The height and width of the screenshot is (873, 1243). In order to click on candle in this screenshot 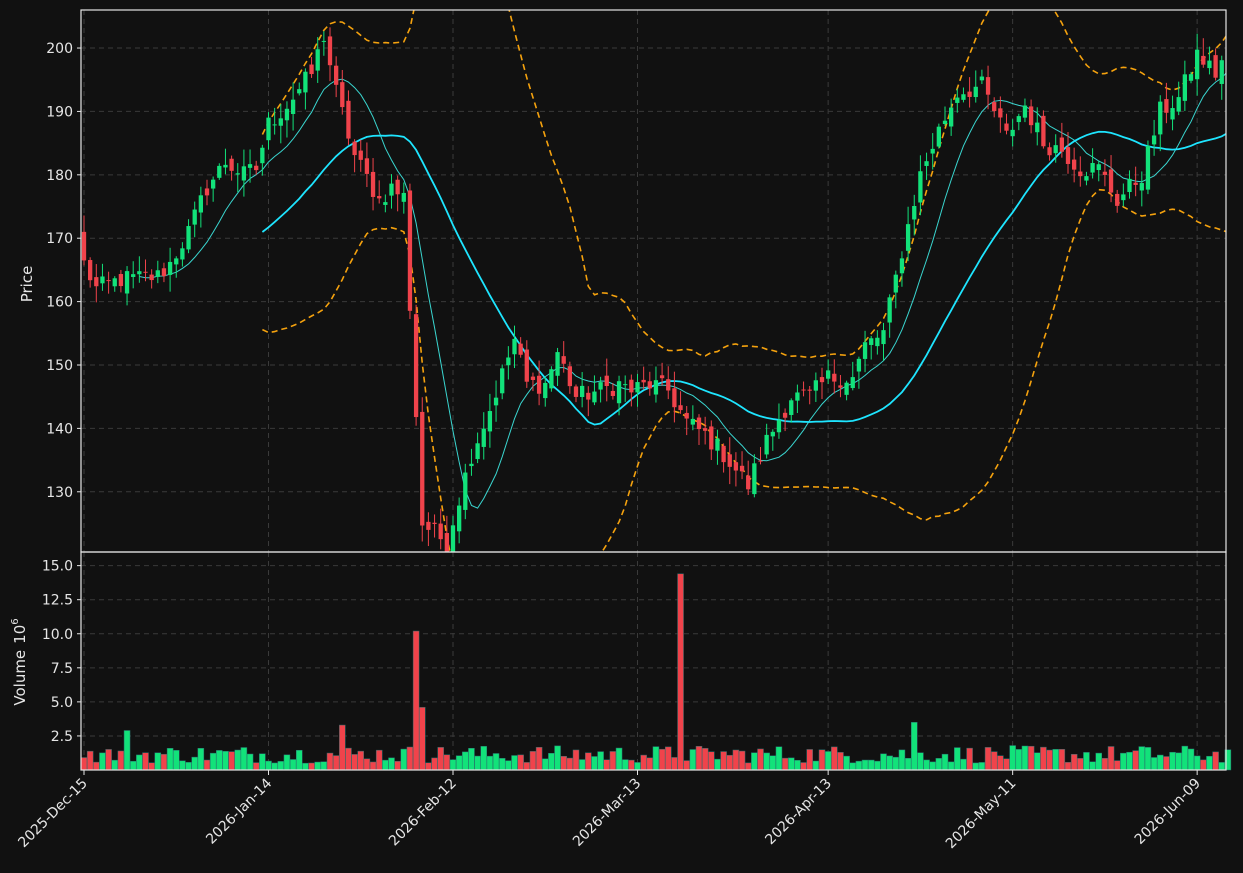, I will do `click(1148, 167)`.